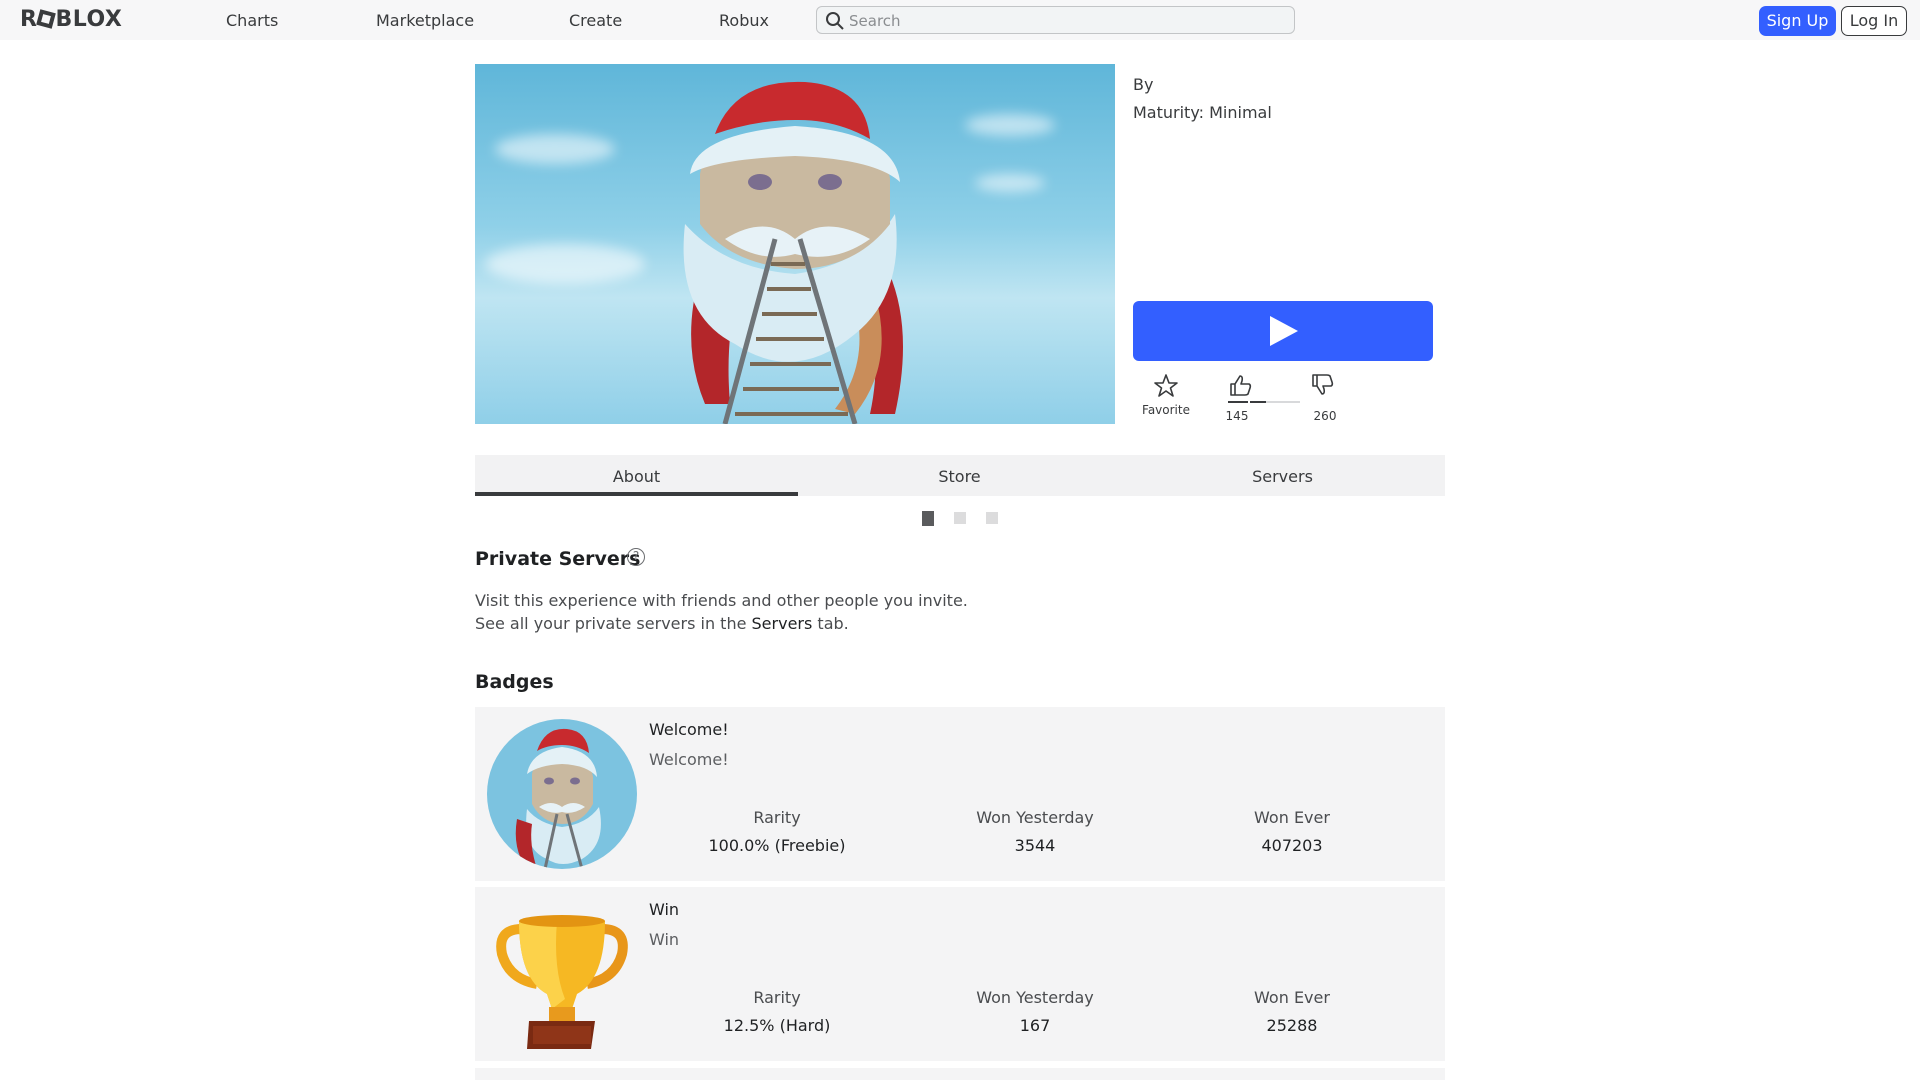  Describe the element at coordinates (71, 20) in the screenshot. I see `roblox-logo: R BLOX` at that location.